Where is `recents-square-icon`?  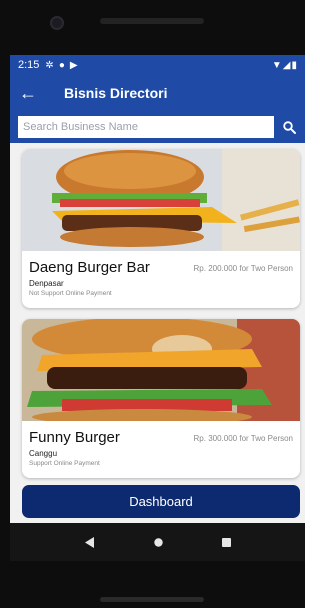 recents-square-icon is located at coordinates (226, 542).